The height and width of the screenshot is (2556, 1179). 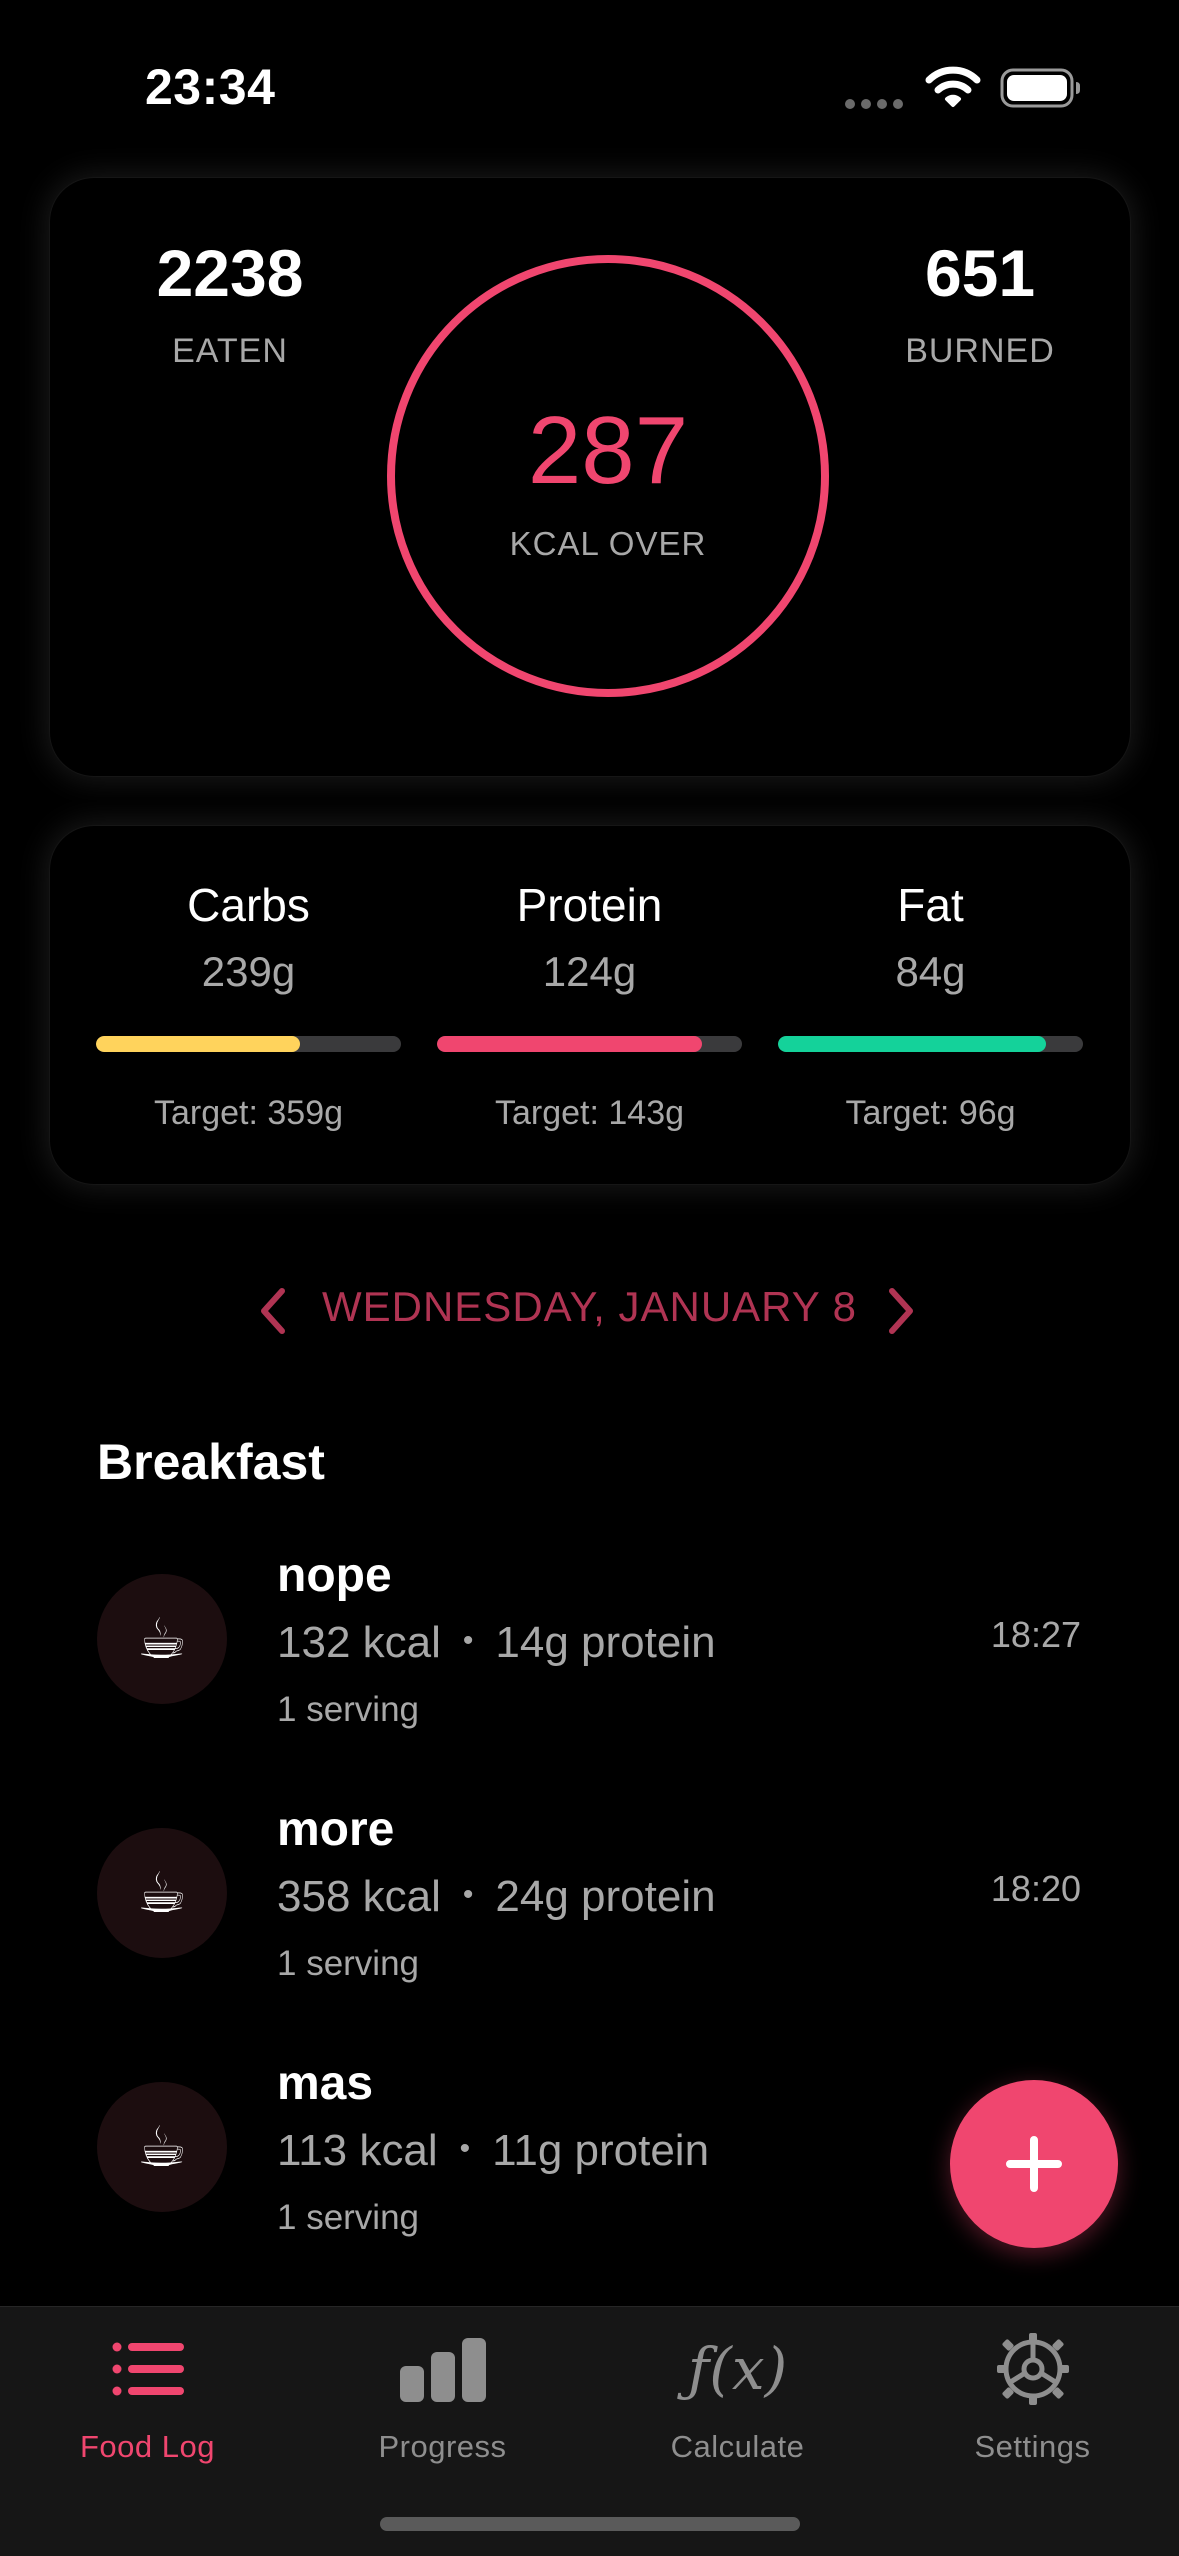 I want to click on meal-section-title: Breakfast, so click(x=211, y=1462).